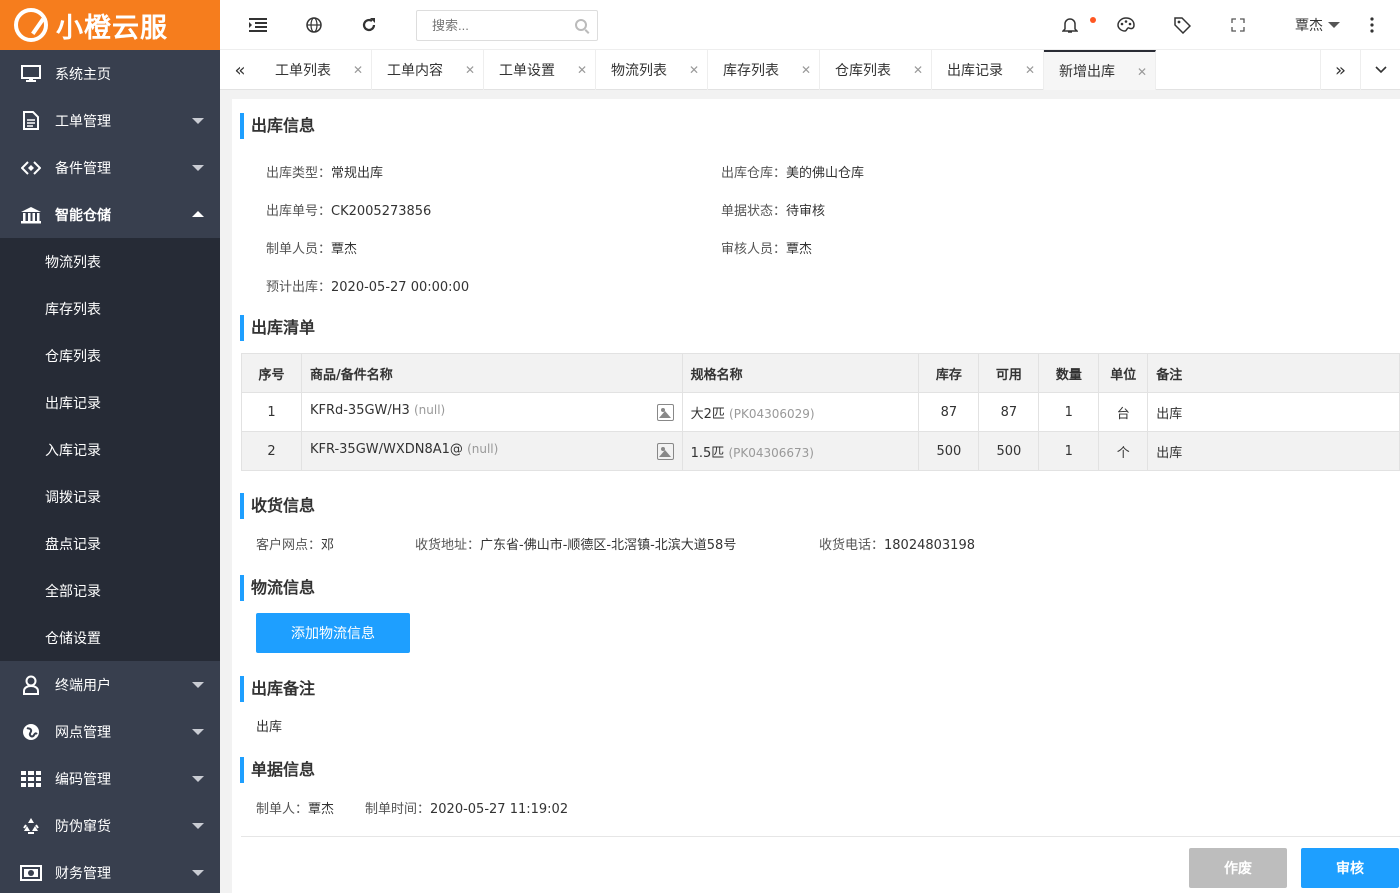  Describe the element at coordinates (499, 809) in the screenshot. I see `field-value: 2020-05-27 11:19:02` at that location.